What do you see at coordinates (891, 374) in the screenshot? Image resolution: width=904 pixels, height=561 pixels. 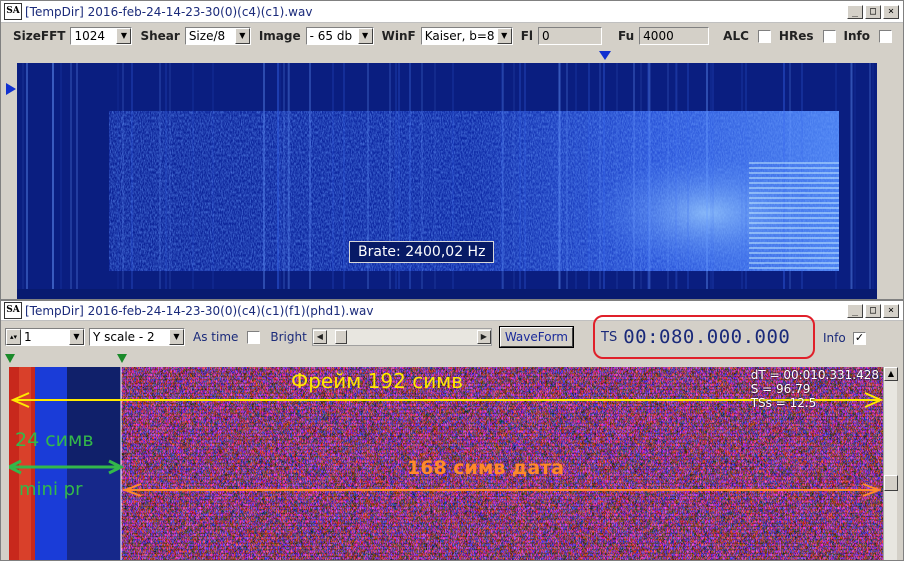 I see `arrow-up-icon: ▲` at bounding box center [891, 374].